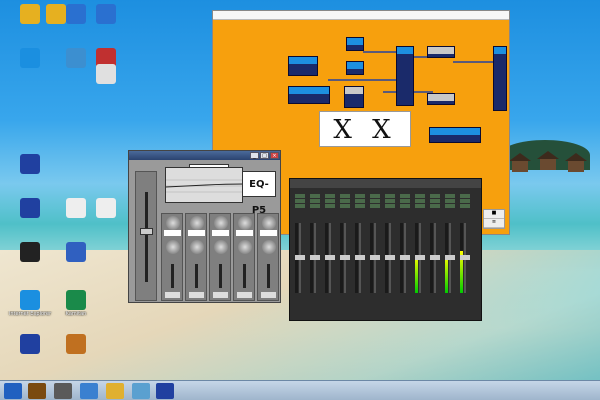  What do you see at coordinates (141, 391) in the screenshot?
I see `app-icon` at bounding box center [141, 391].